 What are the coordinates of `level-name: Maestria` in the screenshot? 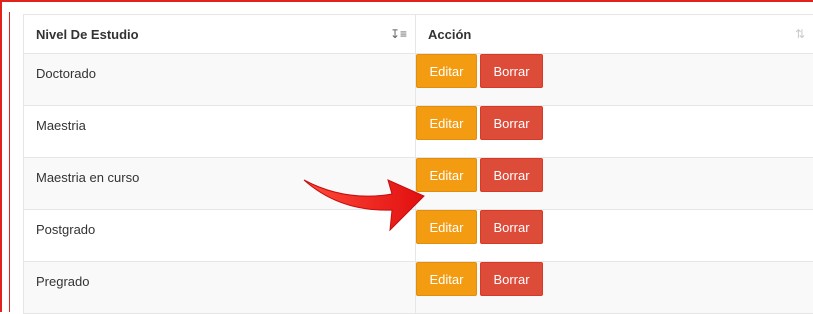 It's located at (219, 119).